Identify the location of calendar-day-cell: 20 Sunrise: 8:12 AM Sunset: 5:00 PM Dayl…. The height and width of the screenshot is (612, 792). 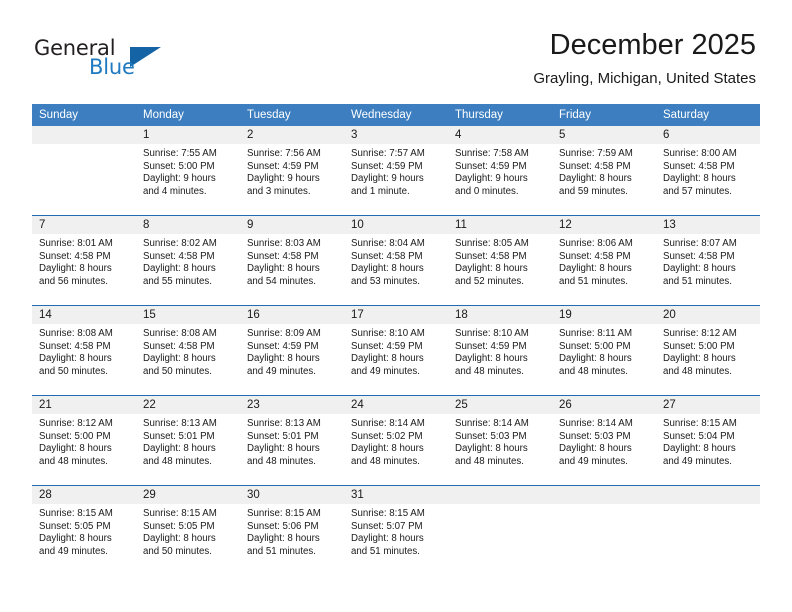
(708, 350).